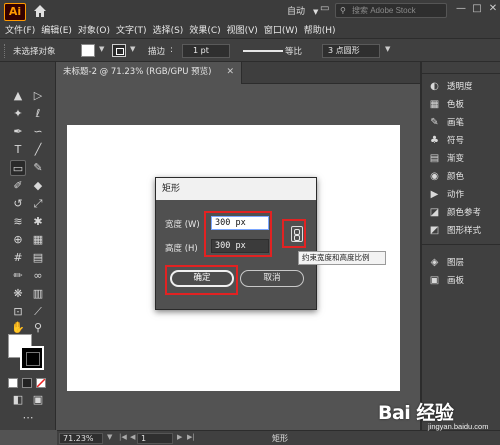 Image resolution: width=500 pixels, height=445 pixels. Describe the element at coordinates (460, 87) in the screenshot. I see `panel-label: 透明度` at that location.